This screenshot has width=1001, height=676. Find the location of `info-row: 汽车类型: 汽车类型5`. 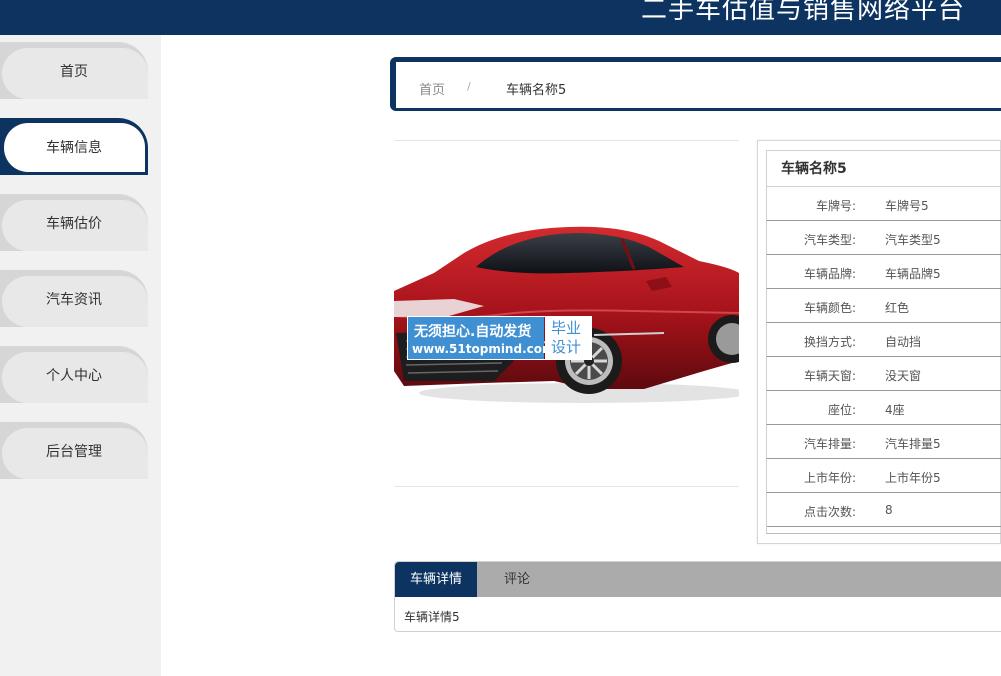

info-row: 汽车类型: 汽车类型5 is located at coordinates (883, 238).